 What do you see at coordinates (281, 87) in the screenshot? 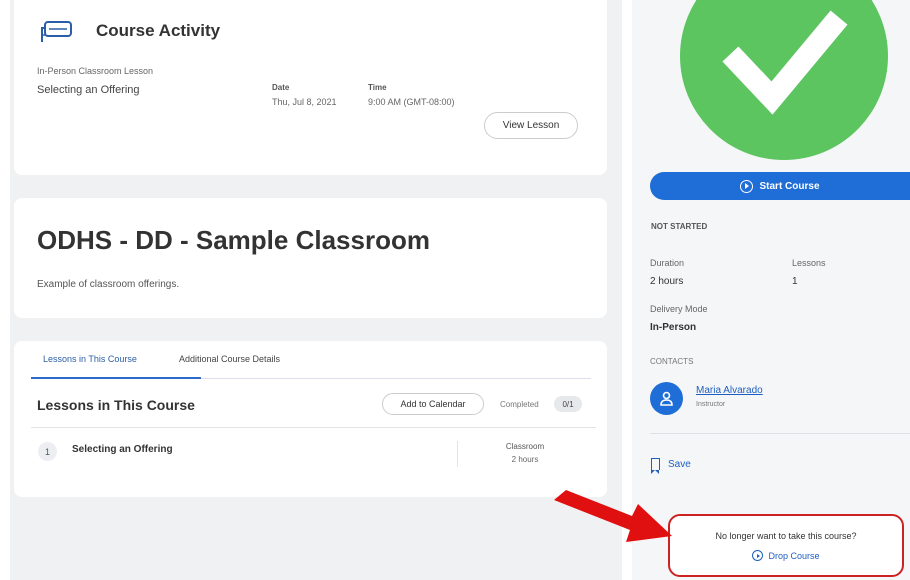
I see `date-label: Date` at bounding box center [281, 87].